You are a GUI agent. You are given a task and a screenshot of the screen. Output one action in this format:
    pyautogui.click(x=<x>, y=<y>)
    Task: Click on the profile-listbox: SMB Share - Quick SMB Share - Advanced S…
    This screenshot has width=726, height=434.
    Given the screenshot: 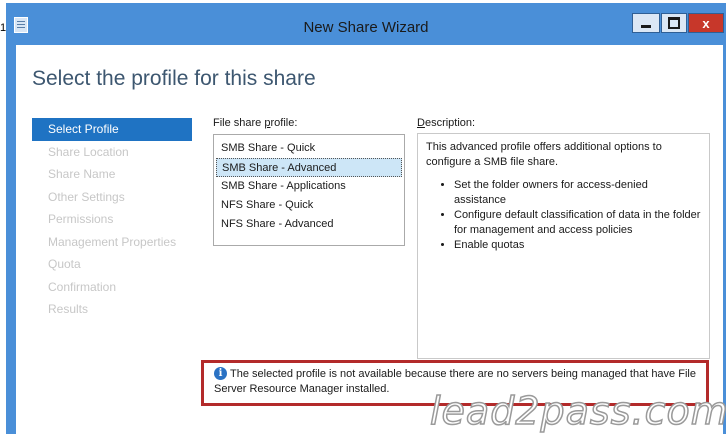 What is the action you would take?
    pyautogui.click(x=309, y=190)
    